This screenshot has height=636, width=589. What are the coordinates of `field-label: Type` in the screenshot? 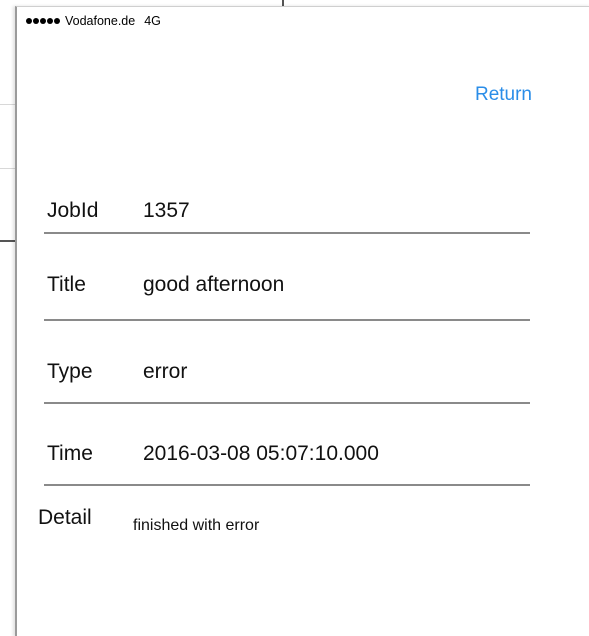 It's located at (70, 371).